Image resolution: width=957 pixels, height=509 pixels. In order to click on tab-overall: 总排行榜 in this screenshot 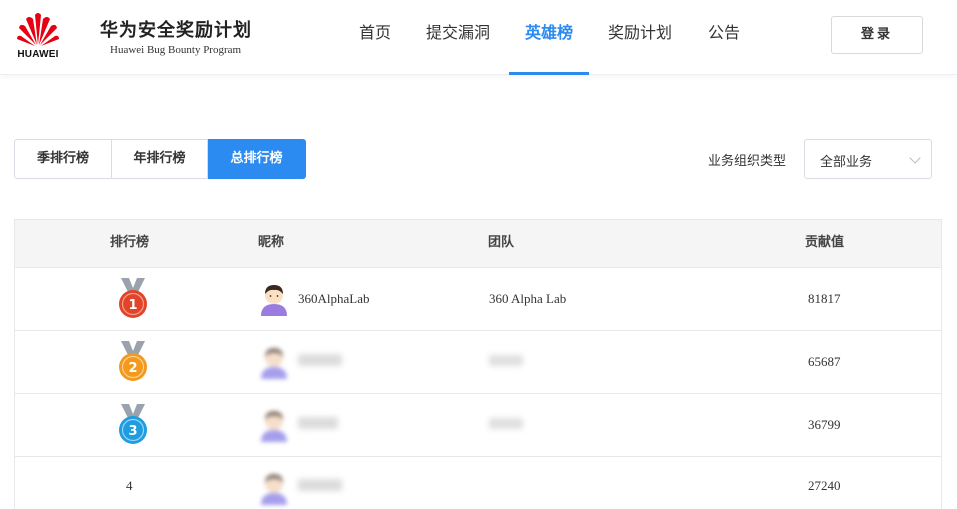, I will do `click(257, 159)`.